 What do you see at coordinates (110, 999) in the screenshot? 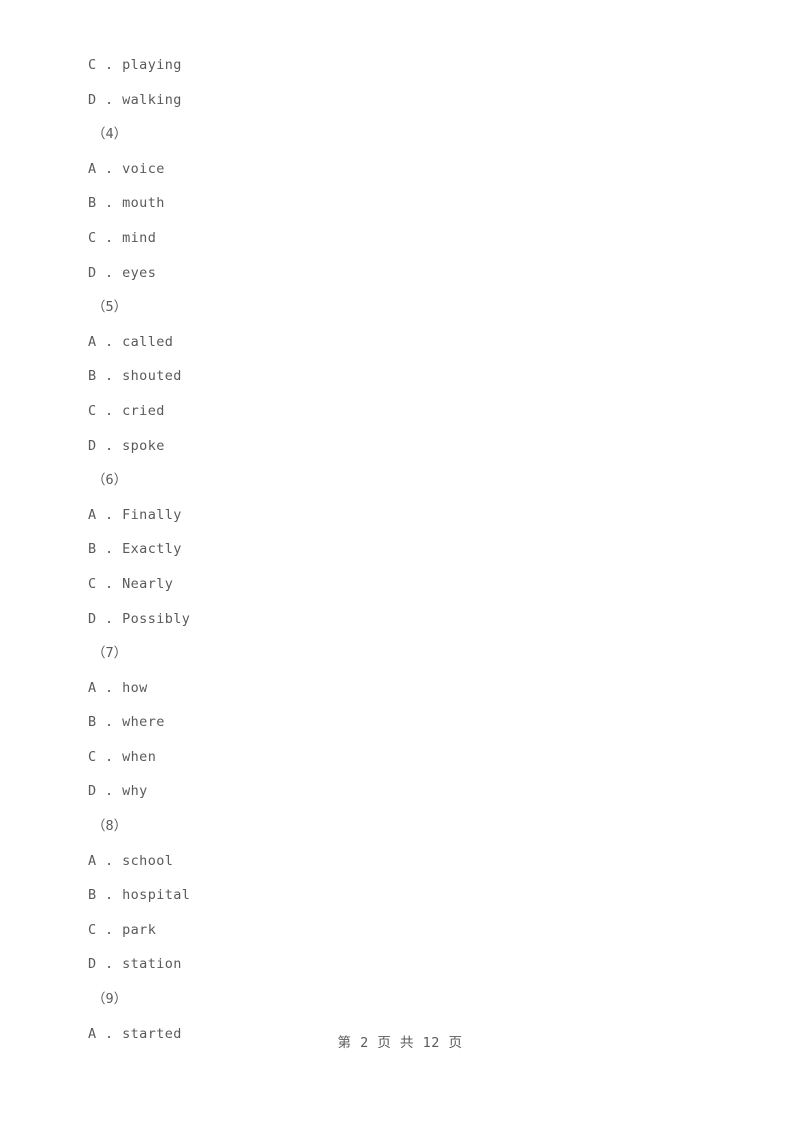
I see `question-number: （9）` at bounding box center [110, 999].